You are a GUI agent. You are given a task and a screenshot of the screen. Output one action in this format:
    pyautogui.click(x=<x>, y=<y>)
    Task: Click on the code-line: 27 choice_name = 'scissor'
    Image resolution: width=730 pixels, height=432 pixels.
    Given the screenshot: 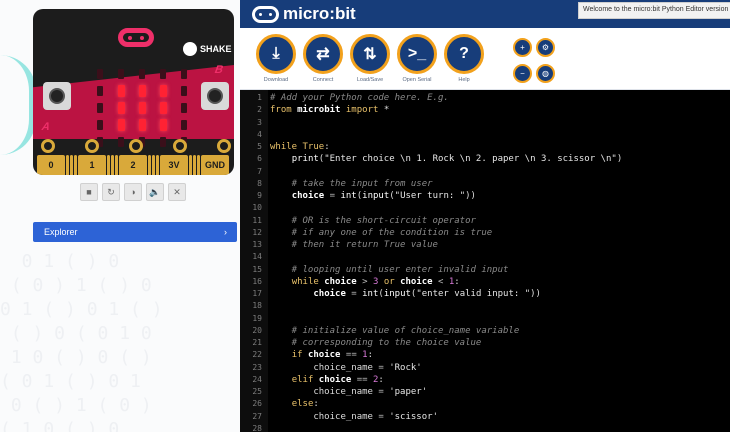 What is the action you would take?
    pyautogui.click(x=485, y=417)
    